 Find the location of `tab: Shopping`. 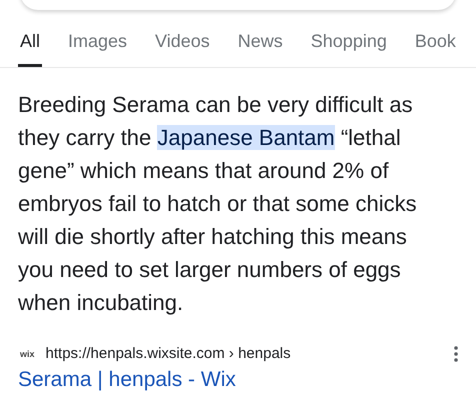

tab: Shopping is located at coordinates (348, 47).